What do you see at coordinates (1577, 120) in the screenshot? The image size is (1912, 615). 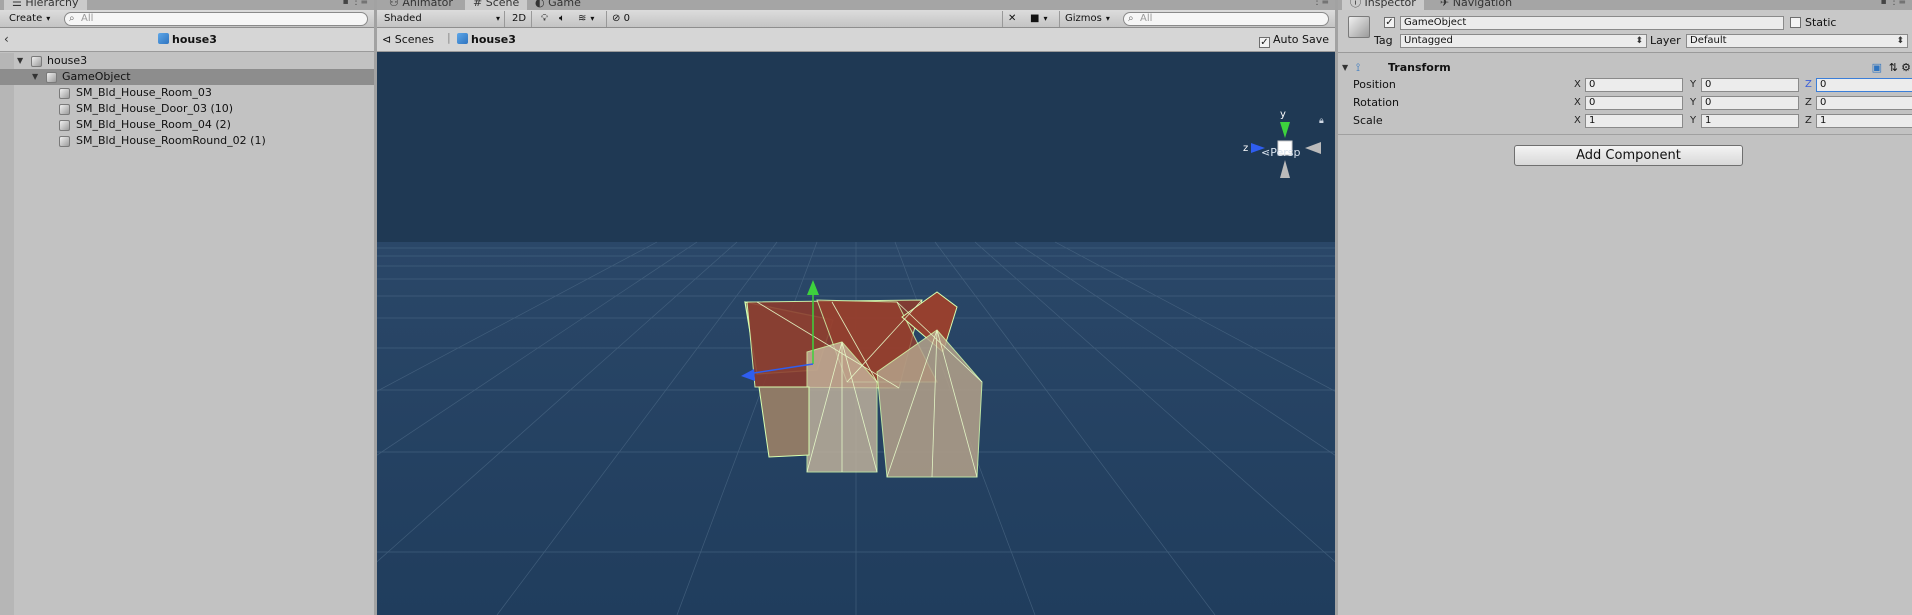 I see `scale-x-axis: X` at bounding box center [1577, 120].